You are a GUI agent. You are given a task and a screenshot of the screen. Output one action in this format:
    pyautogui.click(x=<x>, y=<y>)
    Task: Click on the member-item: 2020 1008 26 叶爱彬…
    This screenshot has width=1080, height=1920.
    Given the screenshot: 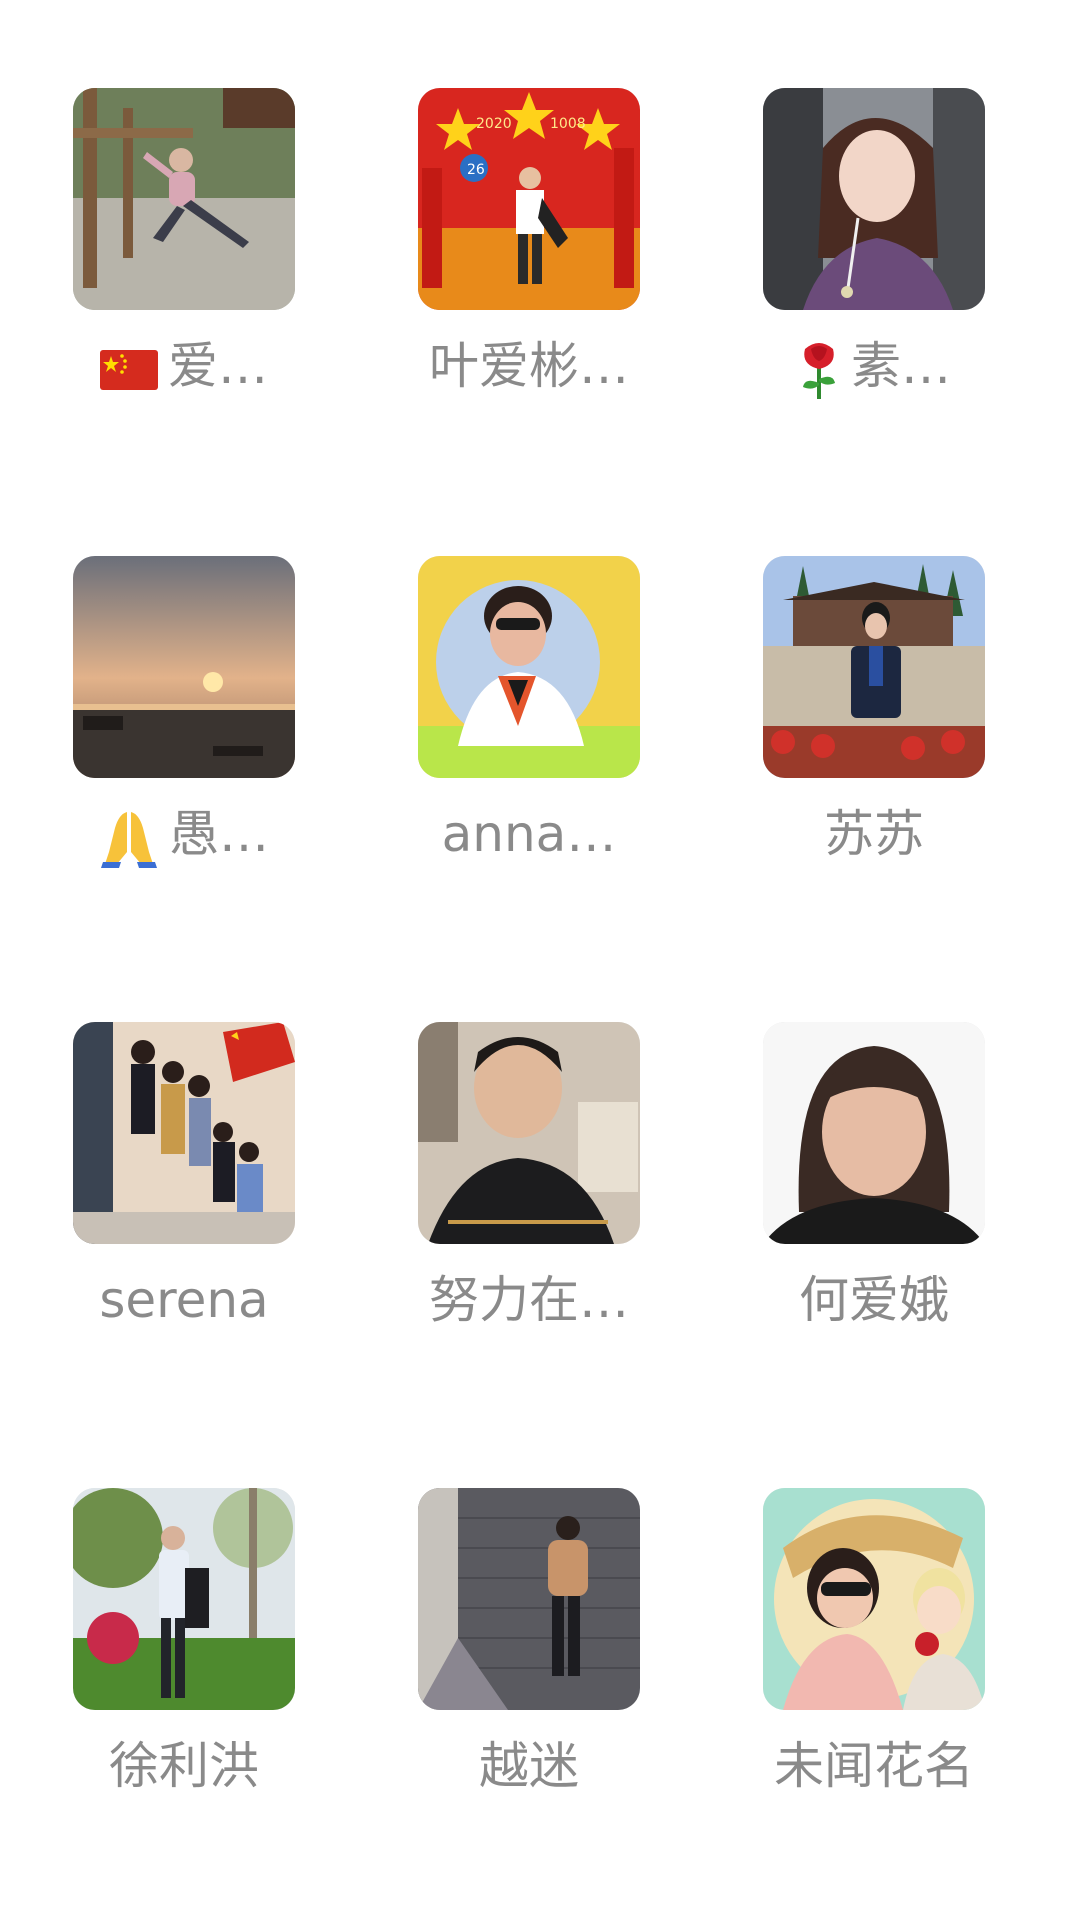 What is the action you would take?
    pyautogui.click(x=529, y=258)
    